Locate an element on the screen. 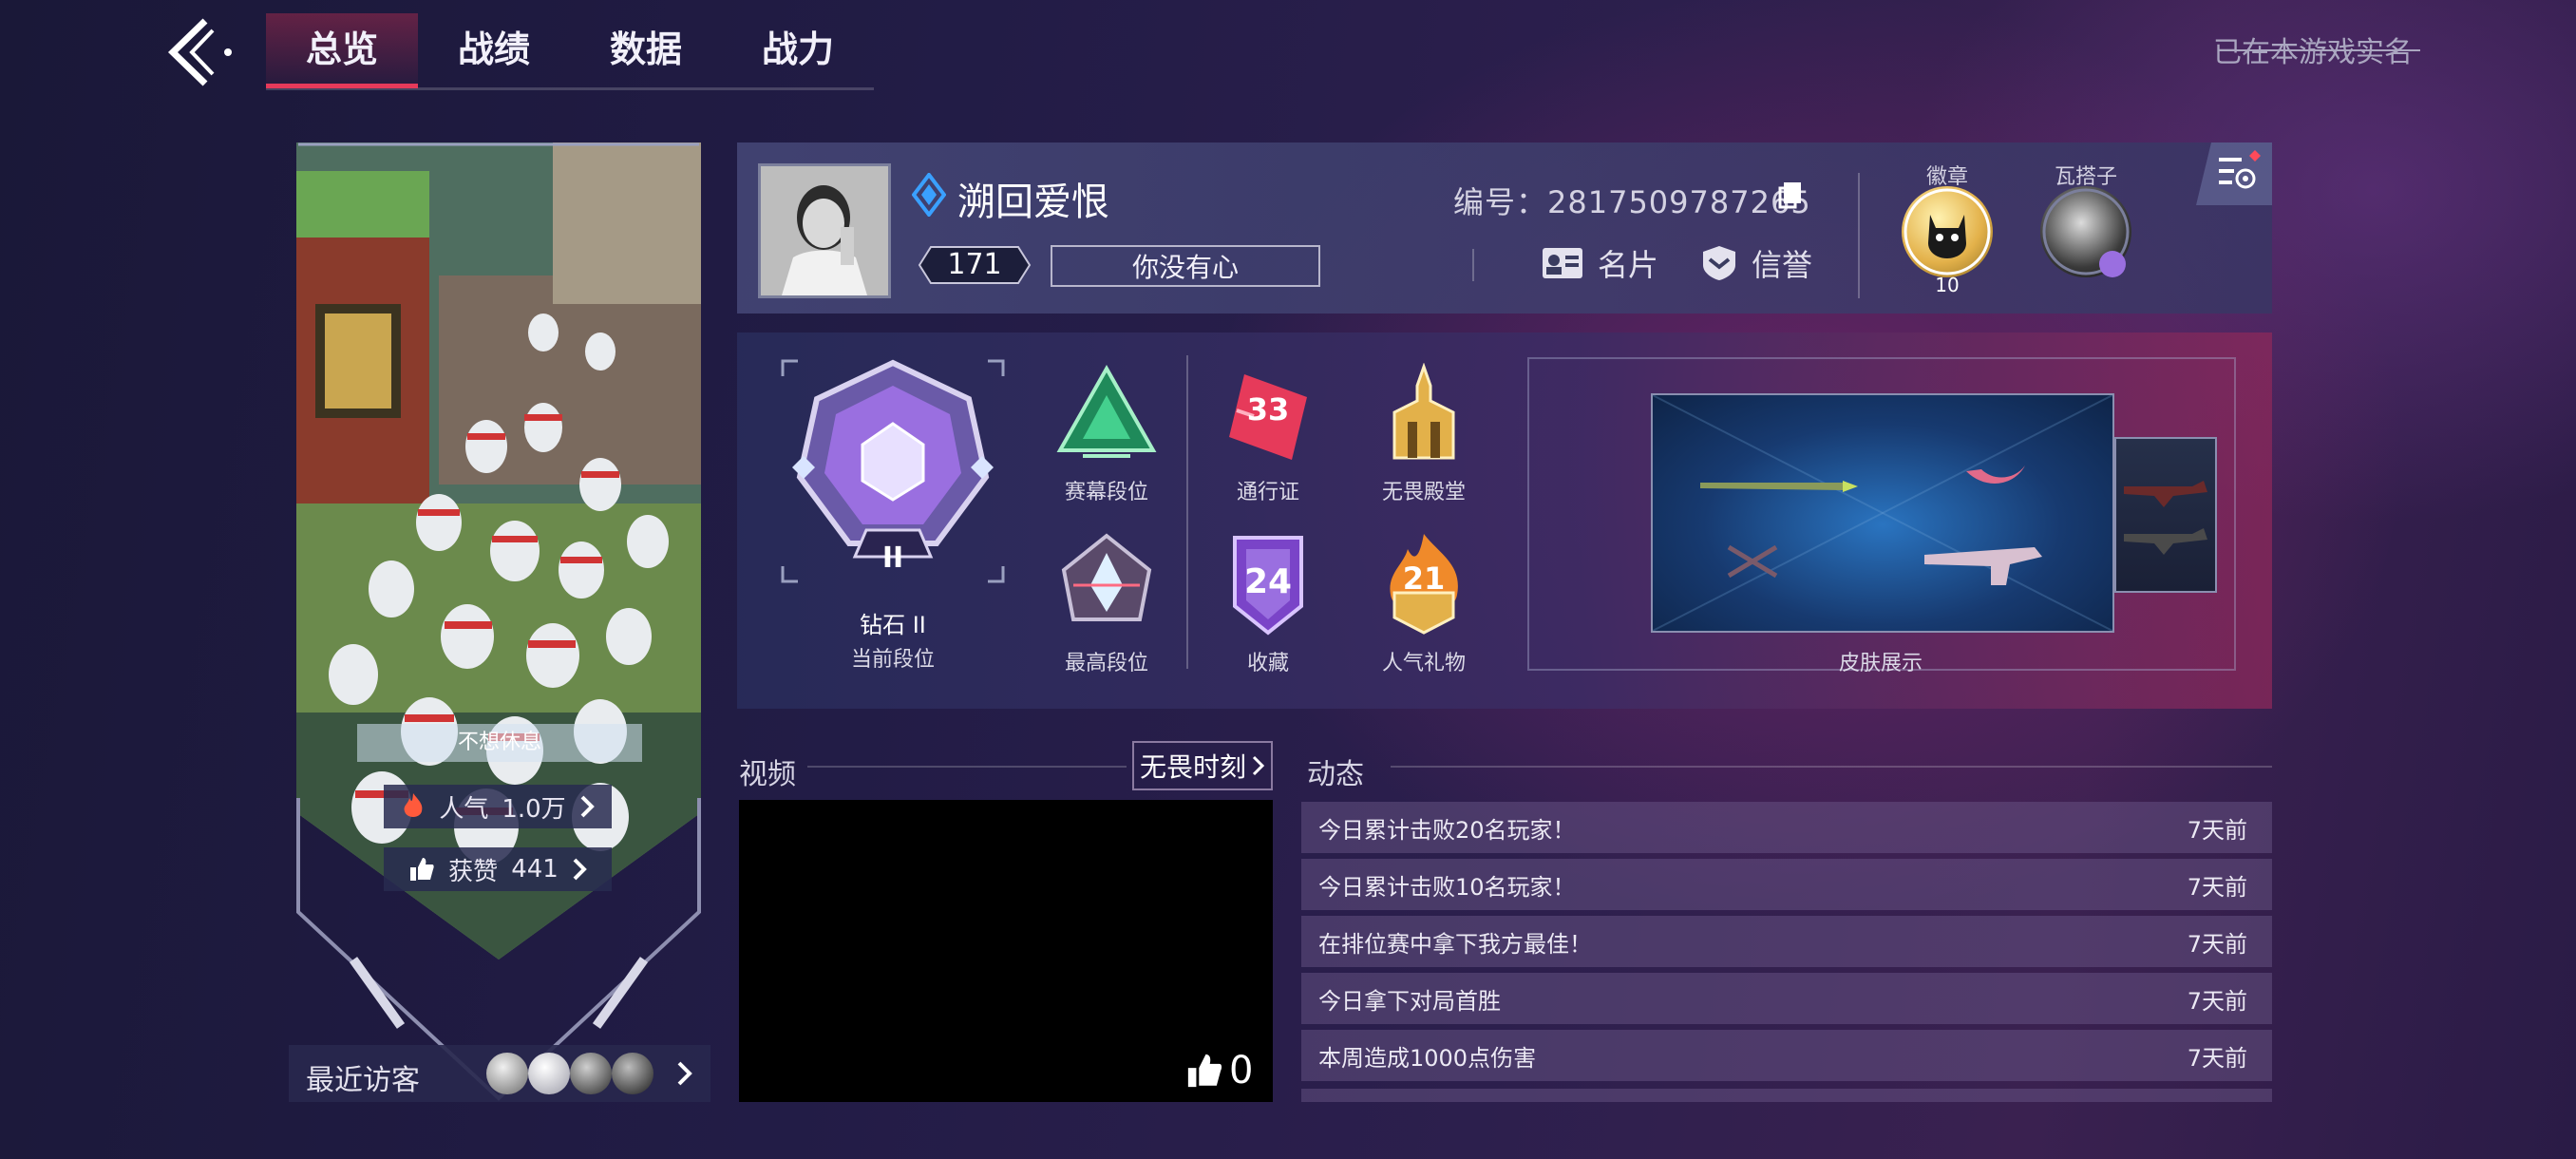  player-name: 溯回爱恨 is located at coordinates (1033, 202).